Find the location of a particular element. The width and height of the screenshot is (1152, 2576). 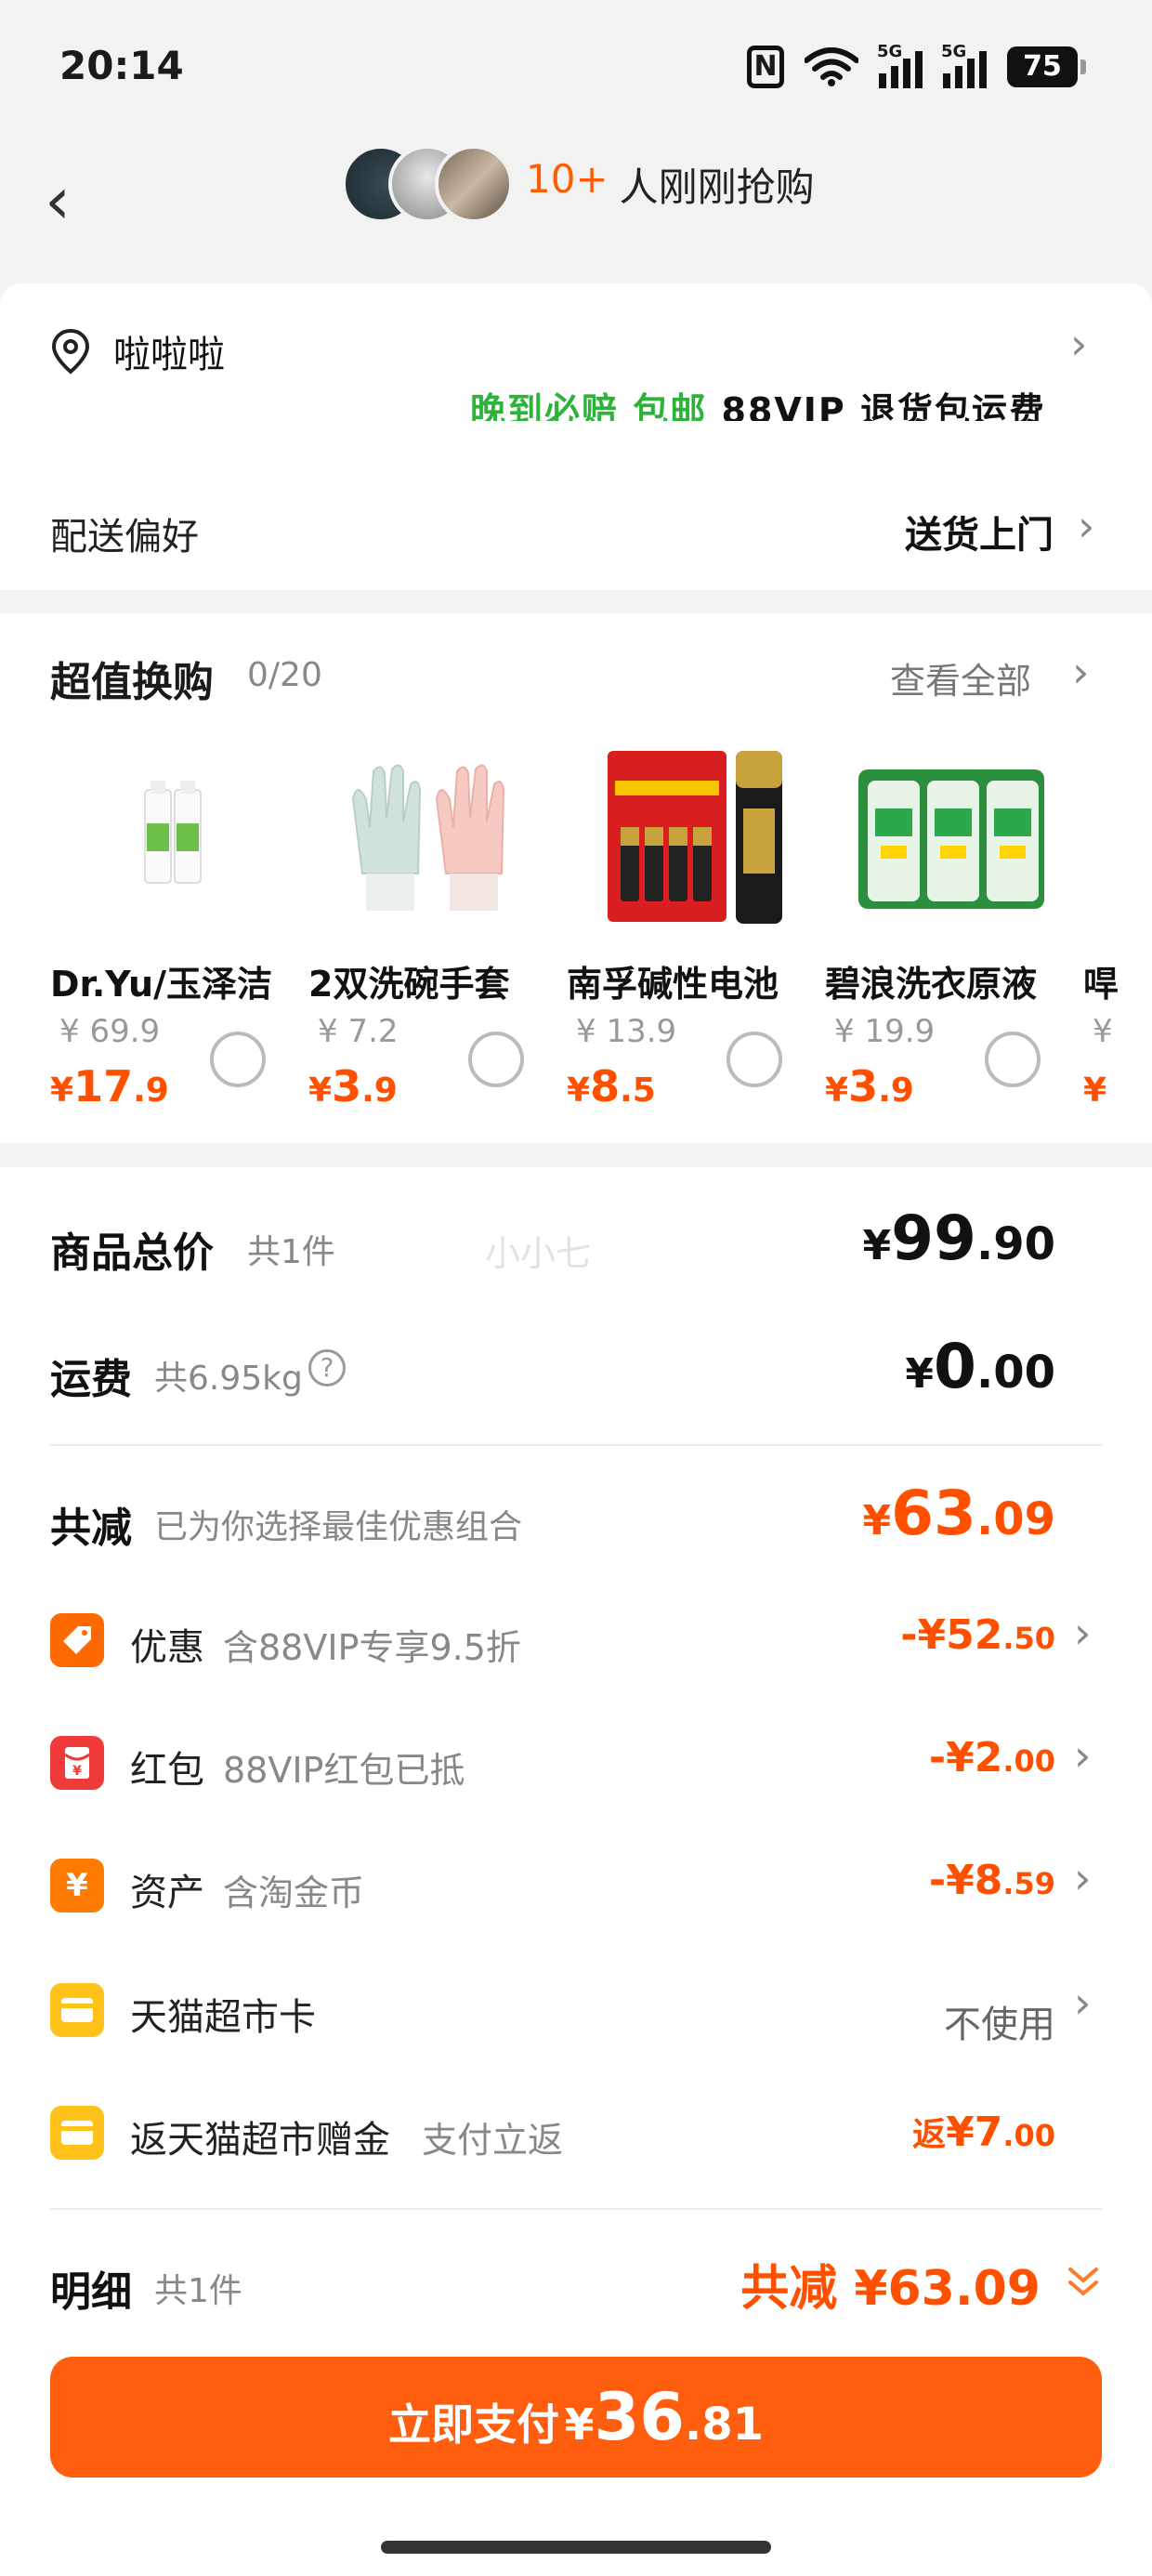

exchange-price: ¥8.5 is located at coordinates (611, 1086).